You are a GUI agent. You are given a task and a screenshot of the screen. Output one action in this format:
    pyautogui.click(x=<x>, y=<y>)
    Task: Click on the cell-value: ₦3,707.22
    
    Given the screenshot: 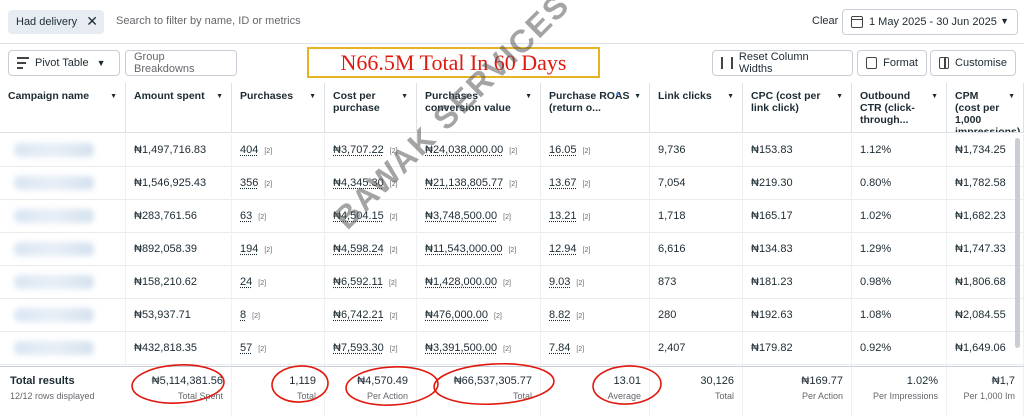 What is the action you would take?
    pyautogui.click(x=358, y=150)
    